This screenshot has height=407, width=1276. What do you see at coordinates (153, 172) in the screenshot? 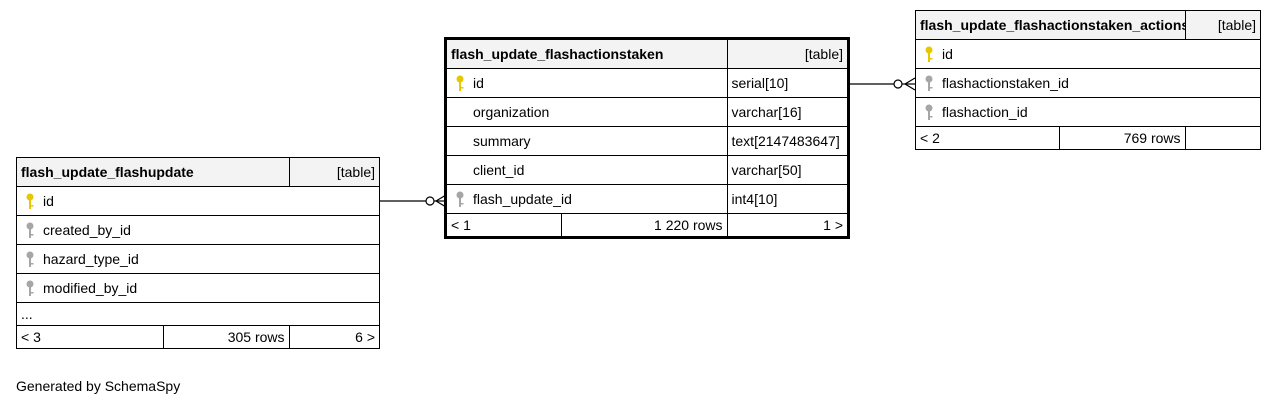
I see `table-title: flash_update_flashupdate` at bounding box center [153, 172].